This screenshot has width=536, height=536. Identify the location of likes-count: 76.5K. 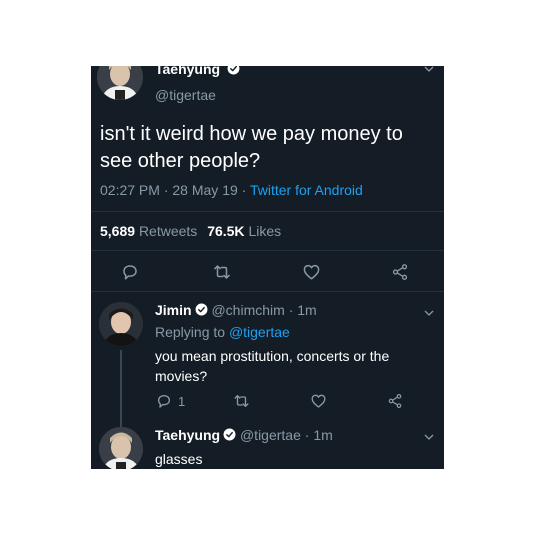
(226, 231).